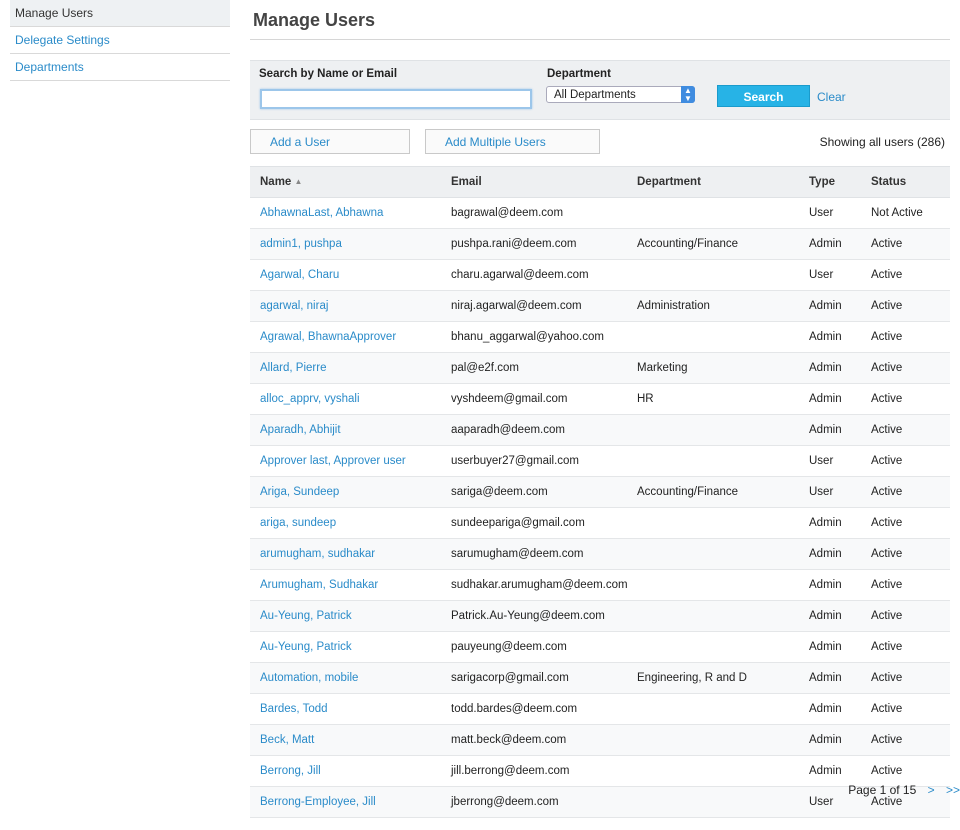 Image resolution: width=960 pixels, height=830 pixels. Describe the element at coordinates (600, 740) in the screenshot. I see `table-row: Beck, Matt matt.beck@deem.com Admin Active` at that location.